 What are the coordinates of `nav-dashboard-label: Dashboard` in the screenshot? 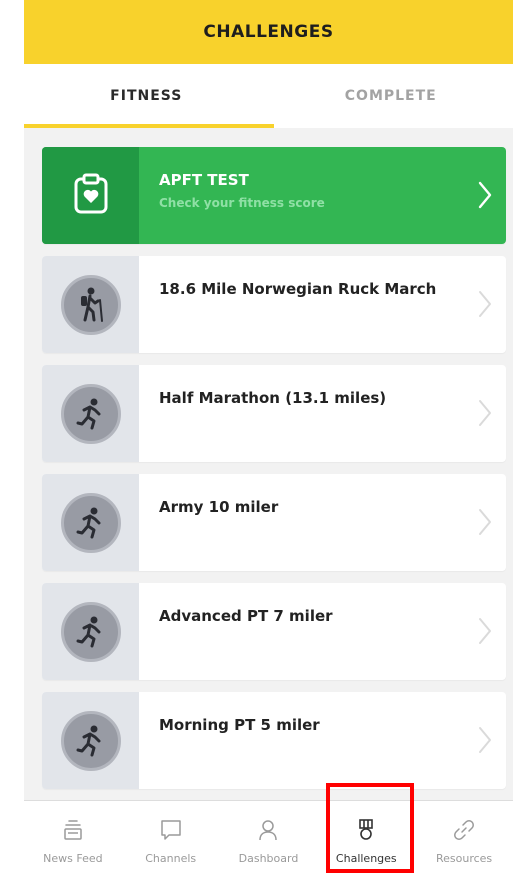 It's located at (268, 858).